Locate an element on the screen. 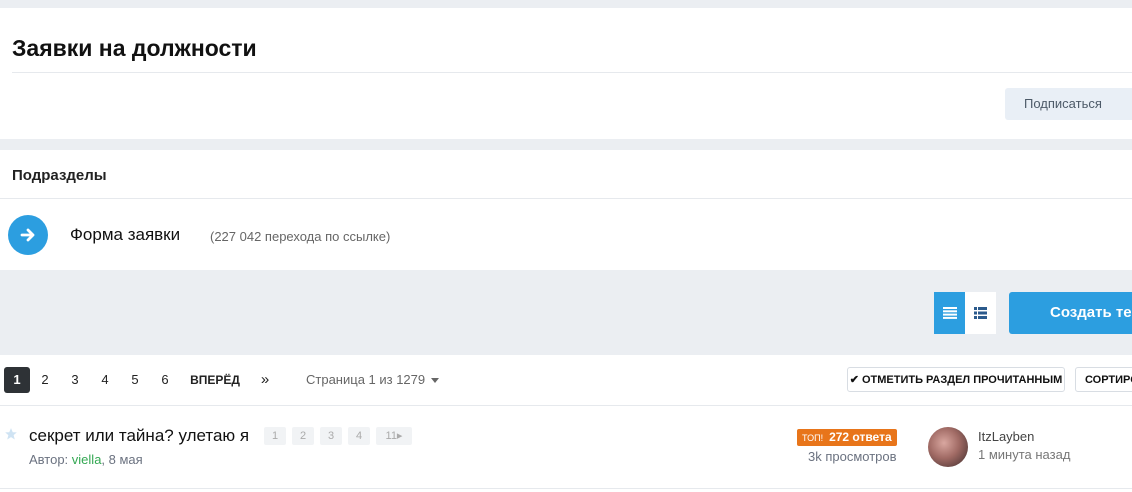 This screenshot has width=1132, height=492. author-prefix: Автор: is located at coordinates (50, 459).